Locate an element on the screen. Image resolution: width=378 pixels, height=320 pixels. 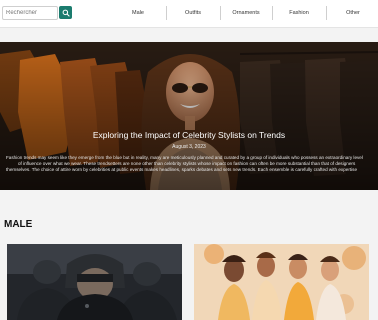
hero-date: August 3, 2023 is located at coordinates (189, 147).